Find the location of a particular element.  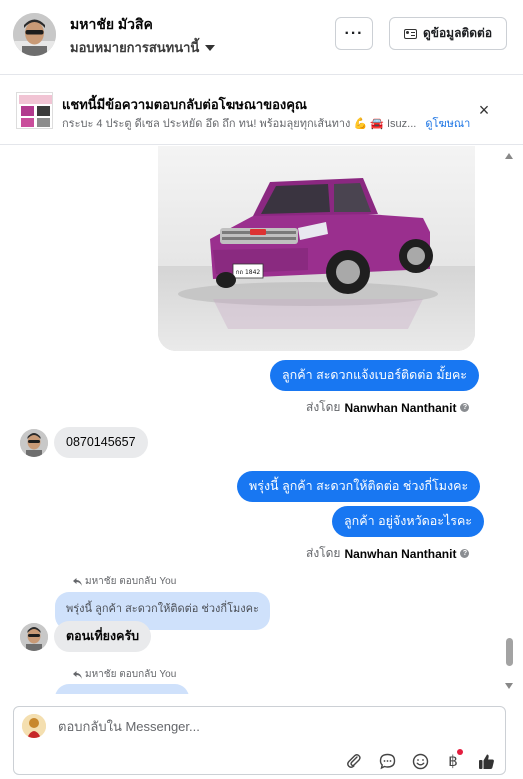

composer-toolbar: ฿ is located at coordinates (420, 760).